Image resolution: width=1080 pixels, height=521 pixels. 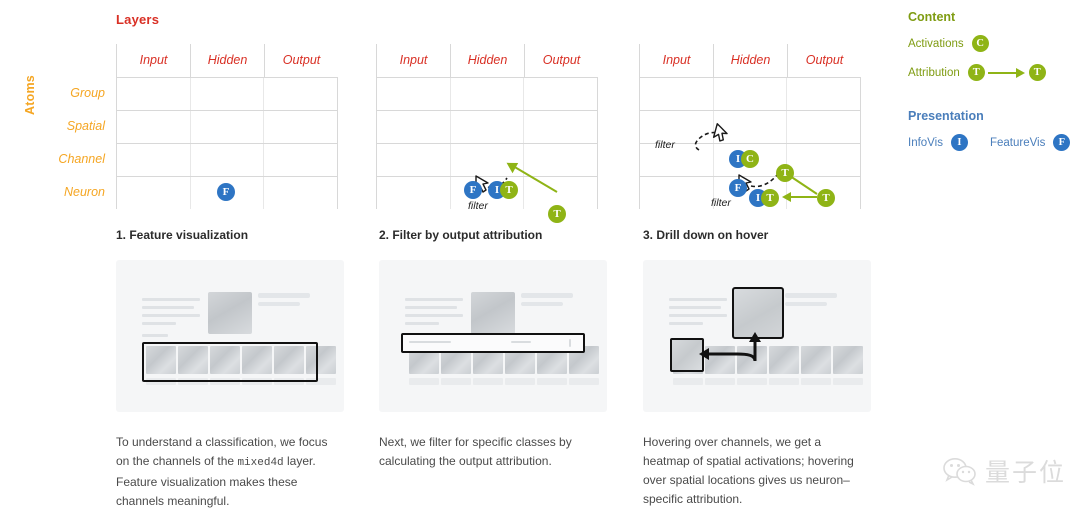 I want to click on legend-row-presentation: InfoVis I FeatureVis F, so click(x=992, y=142).